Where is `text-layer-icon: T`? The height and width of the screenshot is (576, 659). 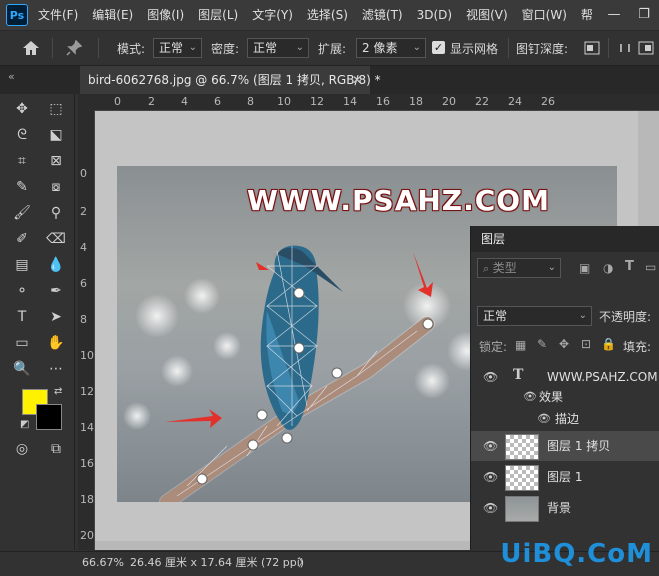 text-layer-icon: T is located at coordinates (518, 375).